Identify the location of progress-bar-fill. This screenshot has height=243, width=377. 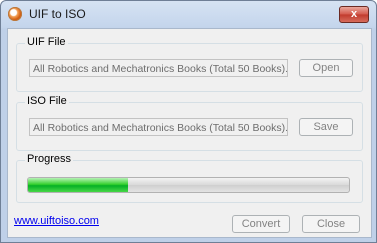
(78, 185).